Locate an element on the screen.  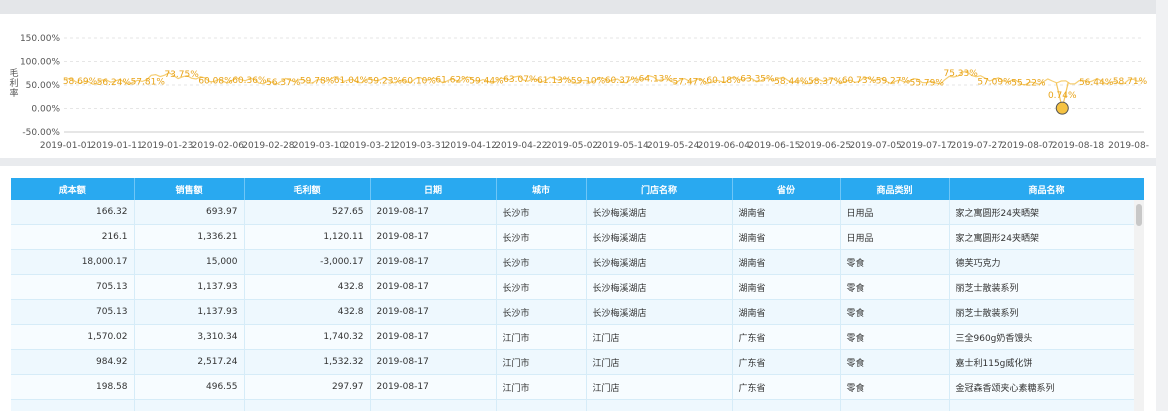
table-header-row: 成本额 销售额 毛利额 日期 城市 门店名称 省份 商品类别 商品名称 is located at coordinates (577, 189).